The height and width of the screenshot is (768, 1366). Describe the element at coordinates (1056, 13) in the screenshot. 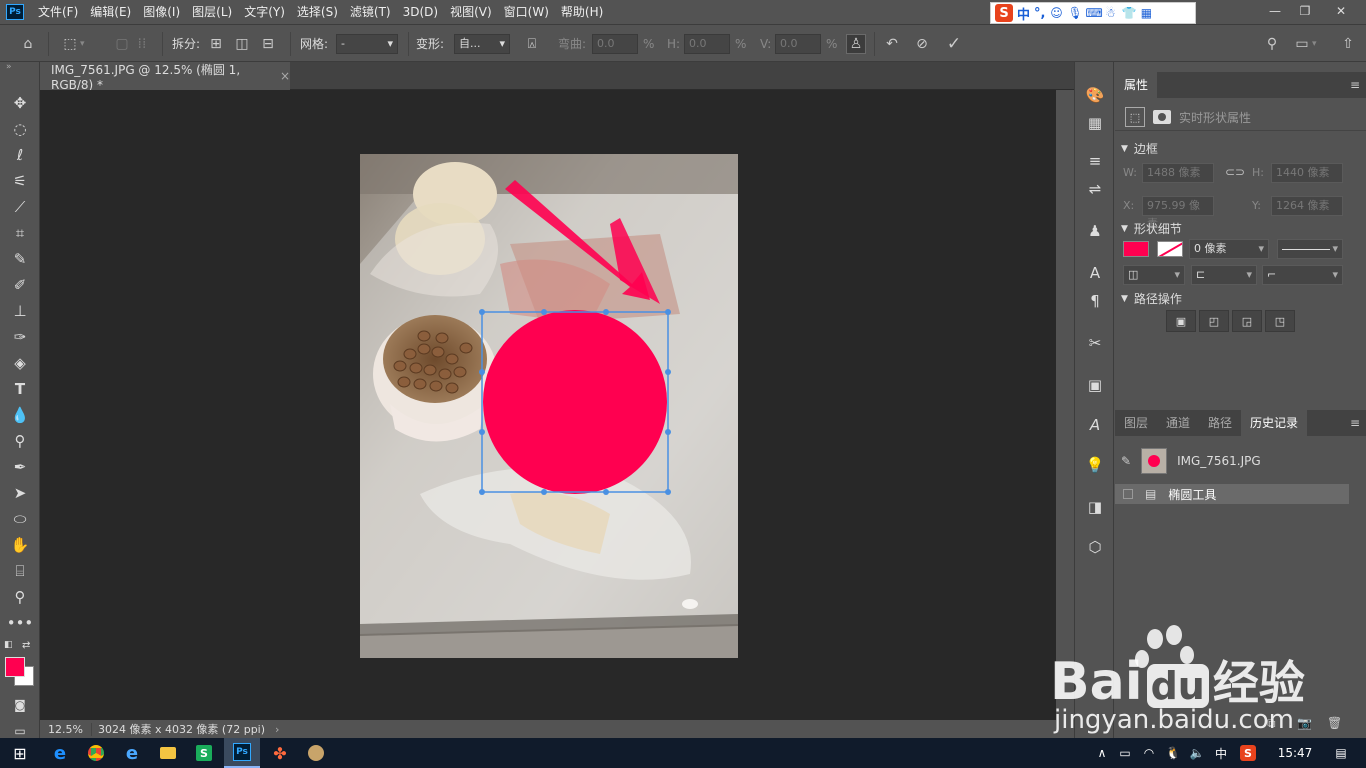

I see `emoji-icon: ☺` at that location.